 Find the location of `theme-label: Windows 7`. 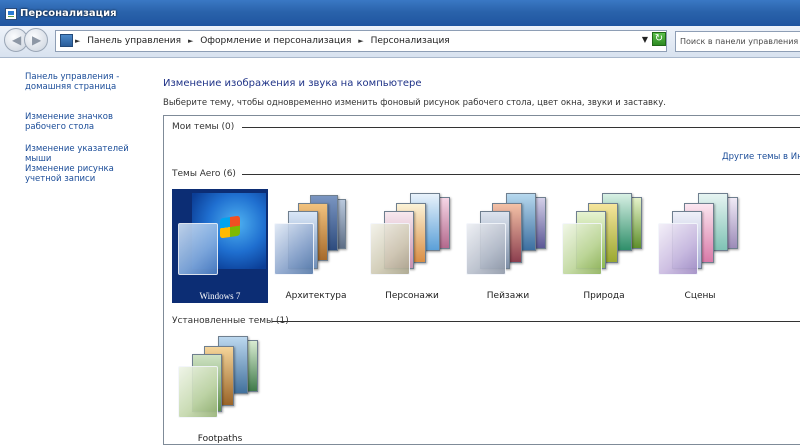

theme-label: Windows 7 is located at coordinates (220, 296).